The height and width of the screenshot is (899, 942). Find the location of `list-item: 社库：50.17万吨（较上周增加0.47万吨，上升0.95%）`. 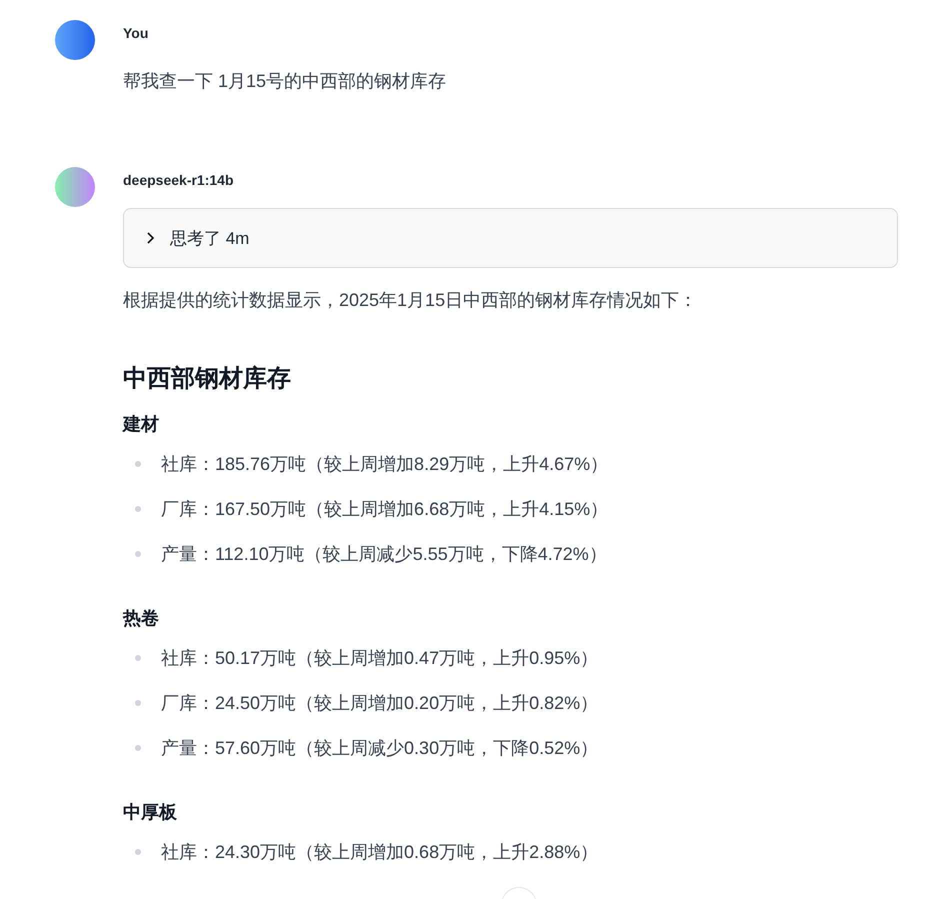

list-item: 社库：50.17万吨（较上周增加0.47万吨，上升0.95%） is located at coordinates (379, 658).